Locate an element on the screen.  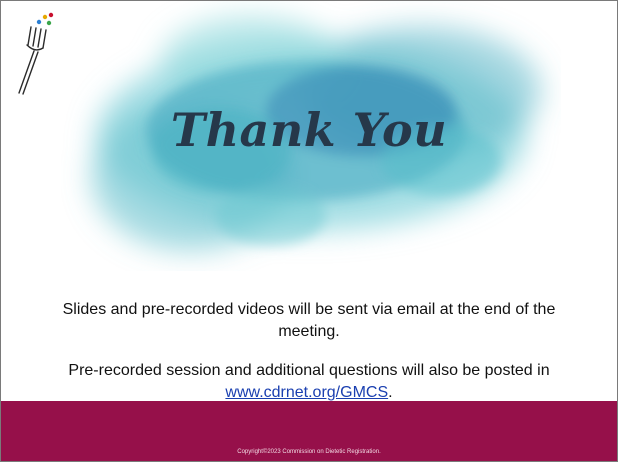
info-text-2-suffix: . is located at coordinates (390, 392).